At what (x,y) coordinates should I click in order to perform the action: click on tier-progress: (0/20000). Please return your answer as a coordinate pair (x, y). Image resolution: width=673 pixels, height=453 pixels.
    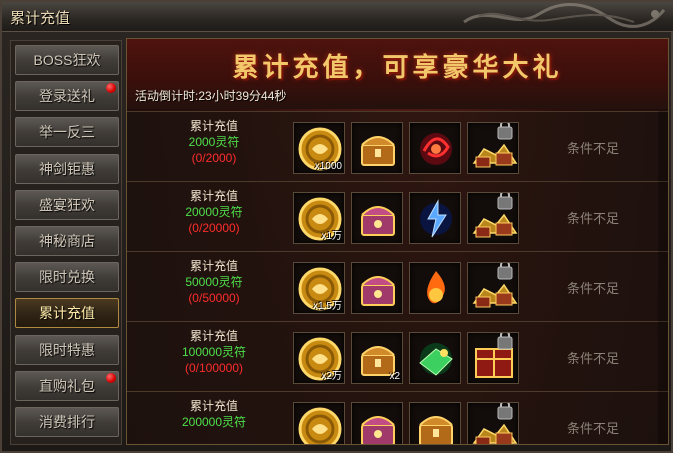
    Looking at the image, I should click on (214, 228).